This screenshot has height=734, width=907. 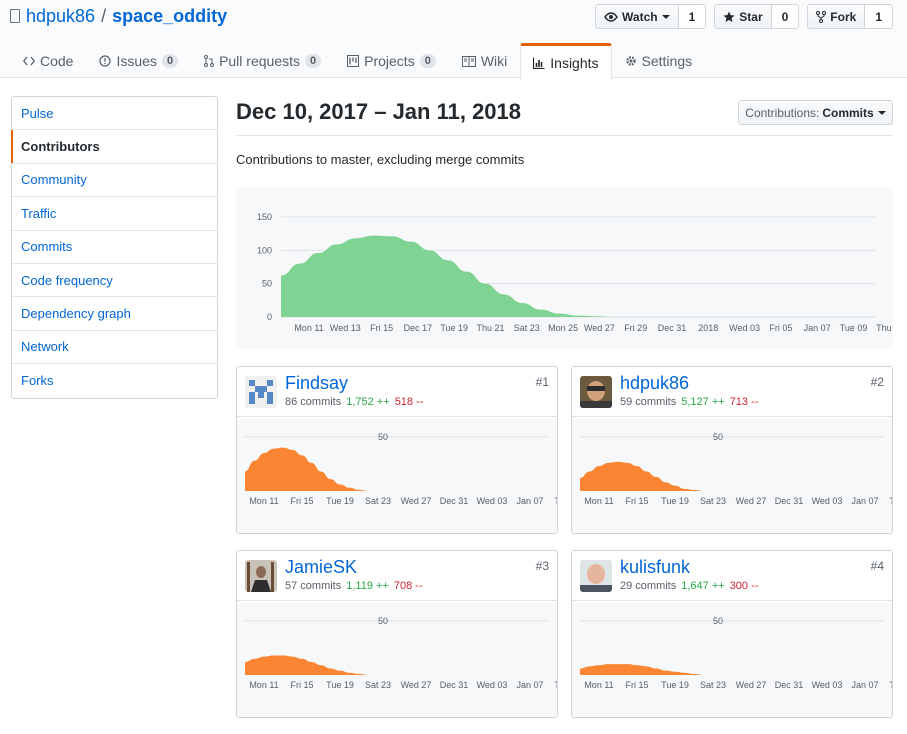 I want to click on tab-issues: Issues 0, so click(x=138, y=60).